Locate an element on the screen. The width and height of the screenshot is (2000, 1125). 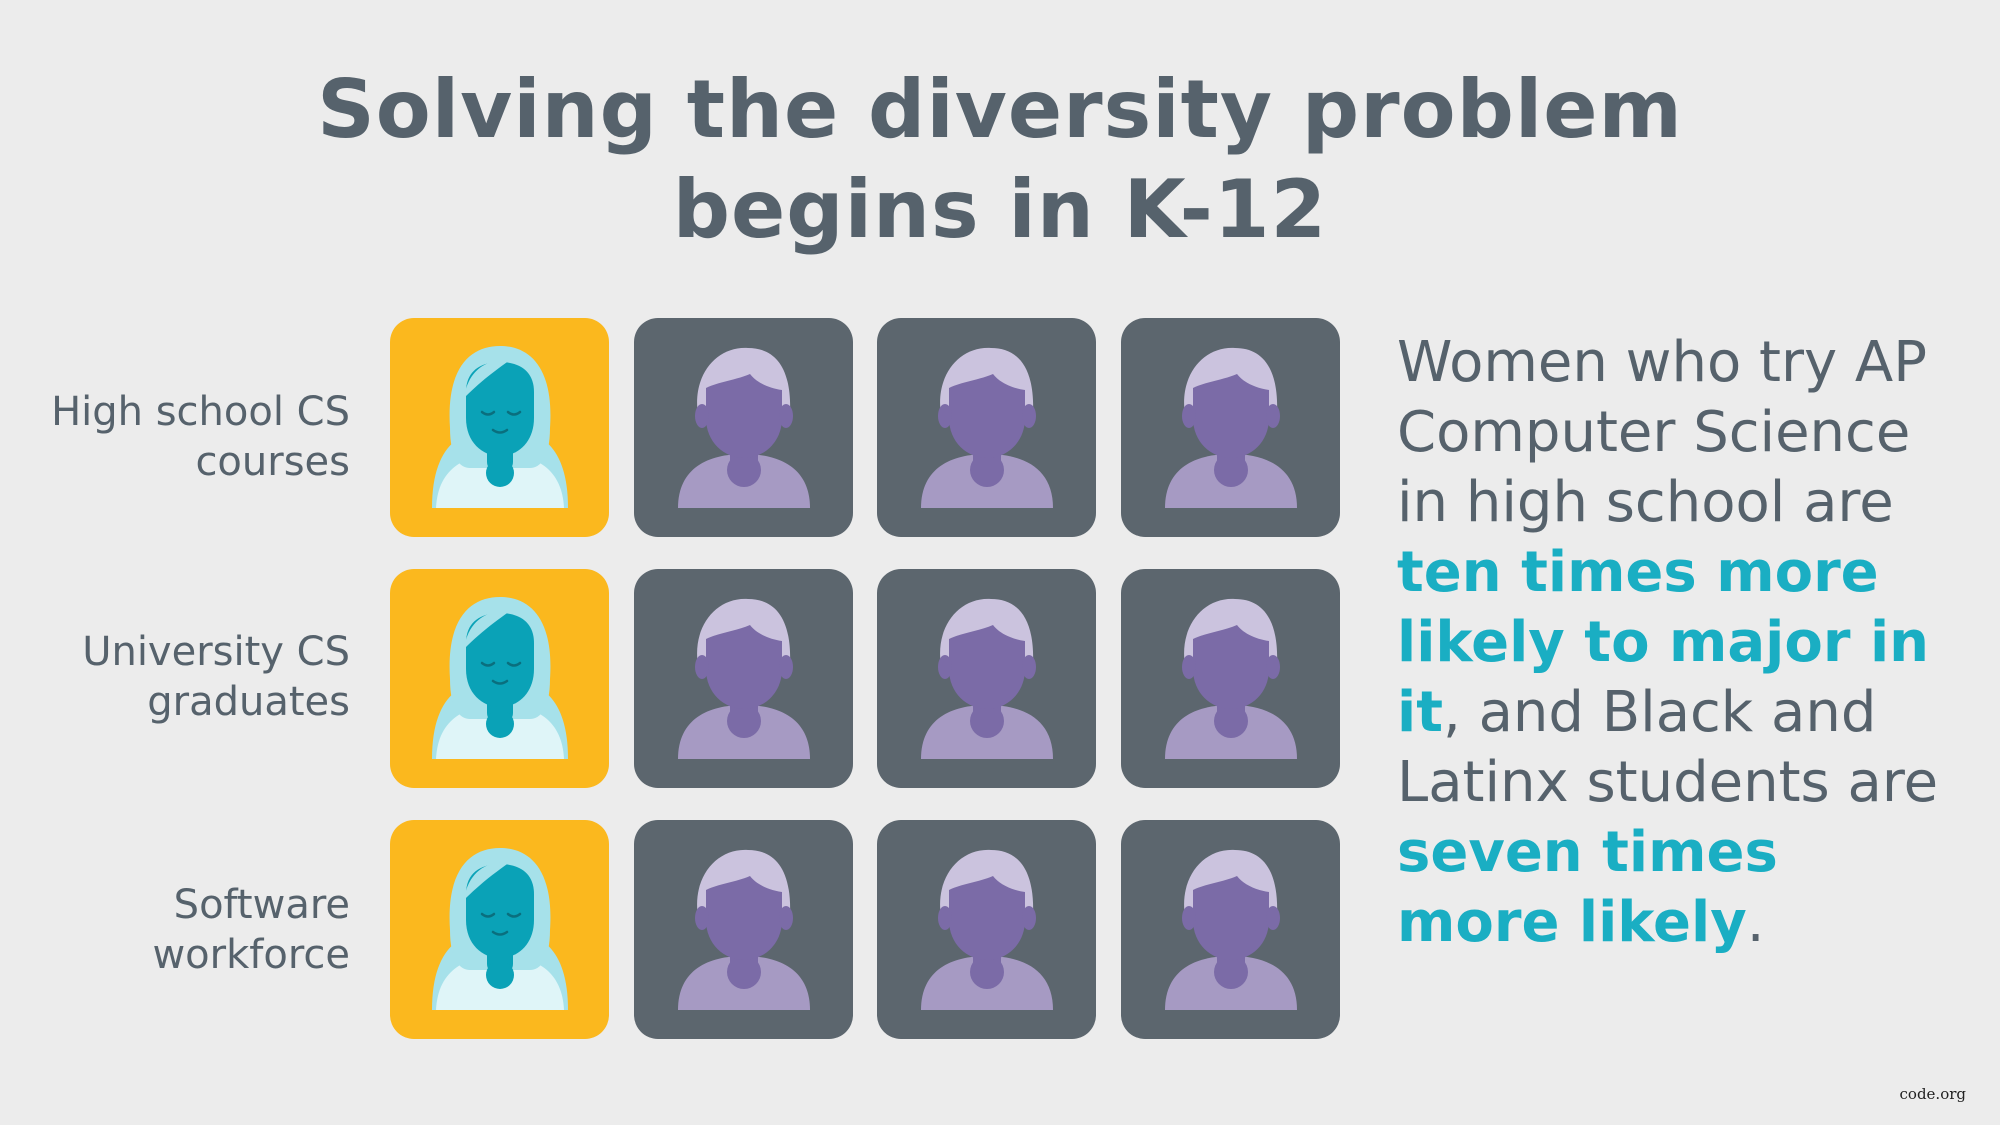
statement-part-3: . is located at coordinates (1755, 922).